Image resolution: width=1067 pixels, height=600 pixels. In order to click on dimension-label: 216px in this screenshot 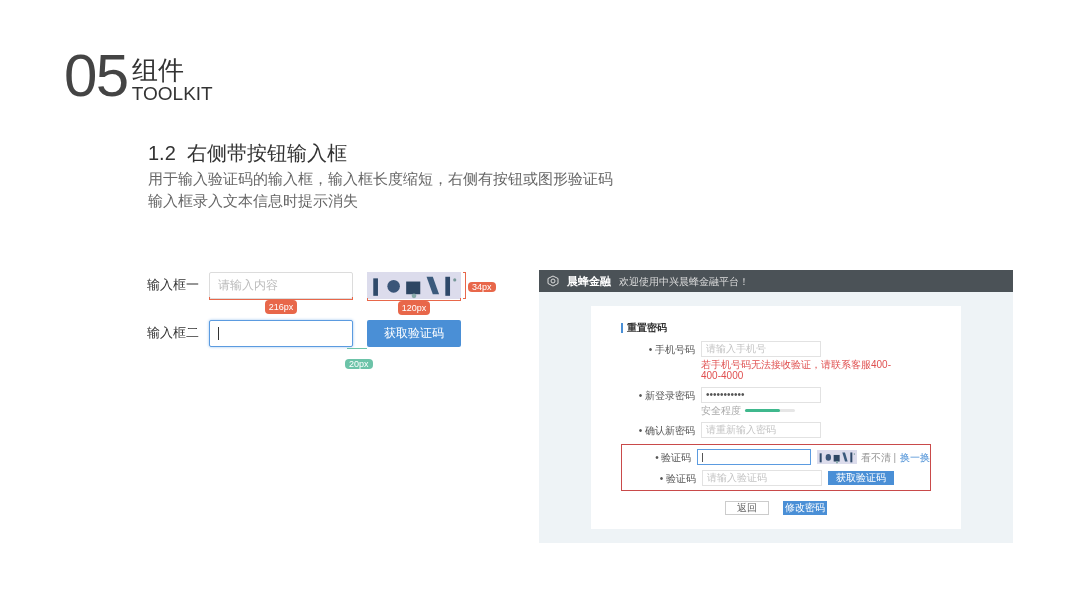, I will do `click(281, 307)`.